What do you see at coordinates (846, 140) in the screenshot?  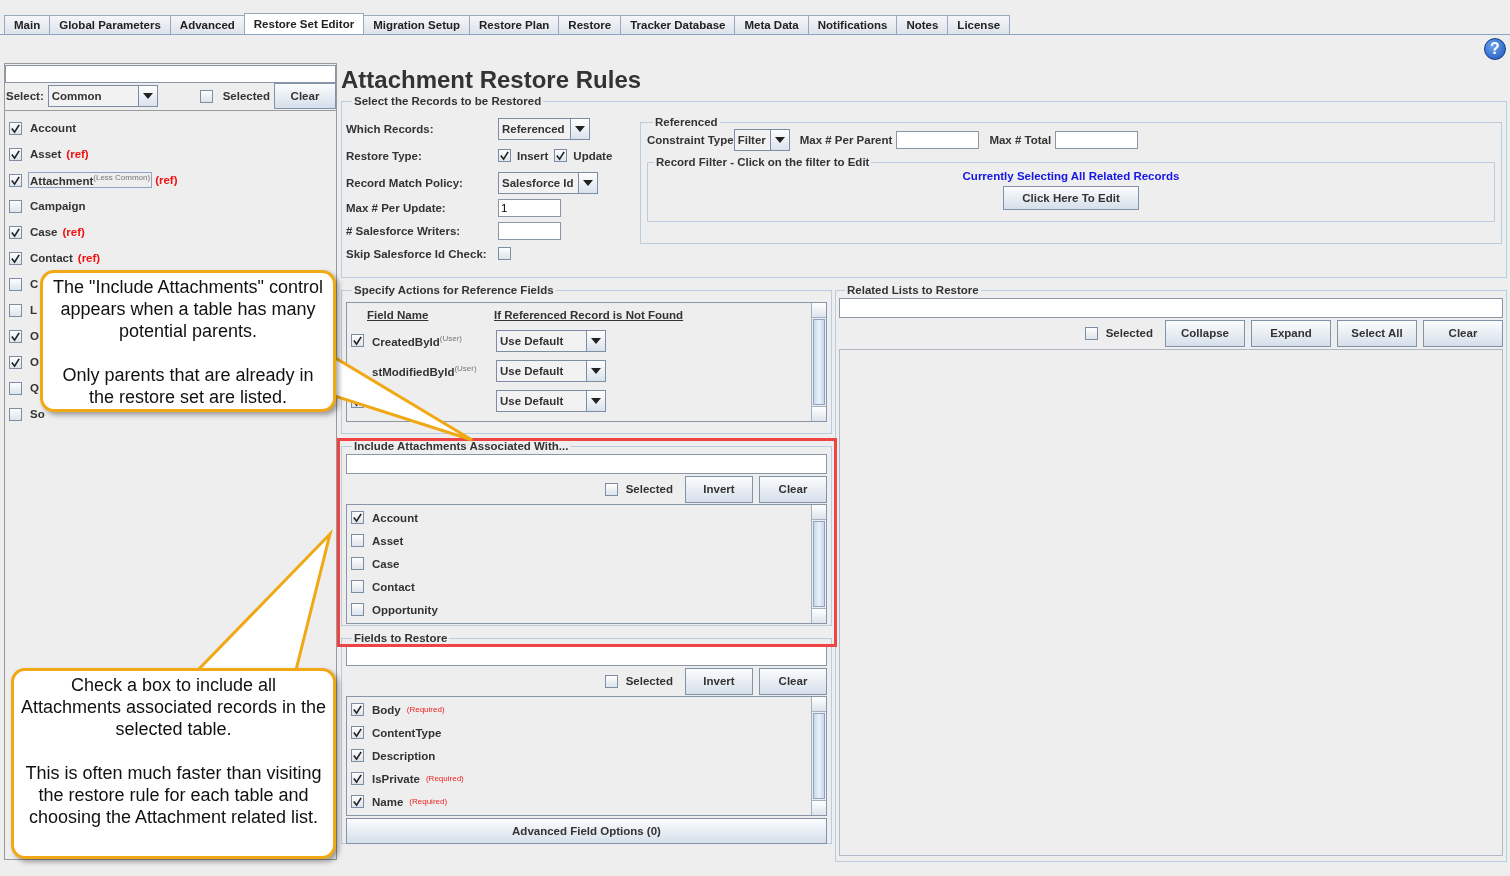 I see `field-label: Max # Per Parent` at bounding box center [846, 140].